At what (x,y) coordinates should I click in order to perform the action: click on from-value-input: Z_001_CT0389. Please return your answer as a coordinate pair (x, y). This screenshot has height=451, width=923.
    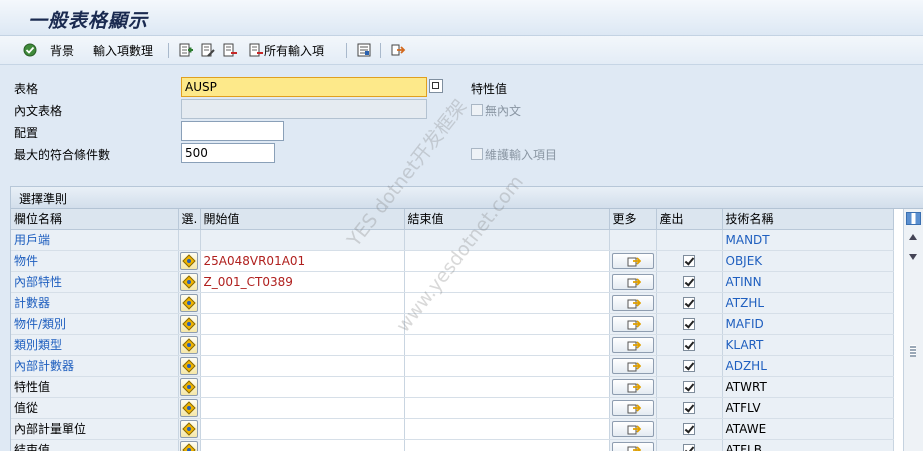
    Looking at the image, I should click on (302, 282).